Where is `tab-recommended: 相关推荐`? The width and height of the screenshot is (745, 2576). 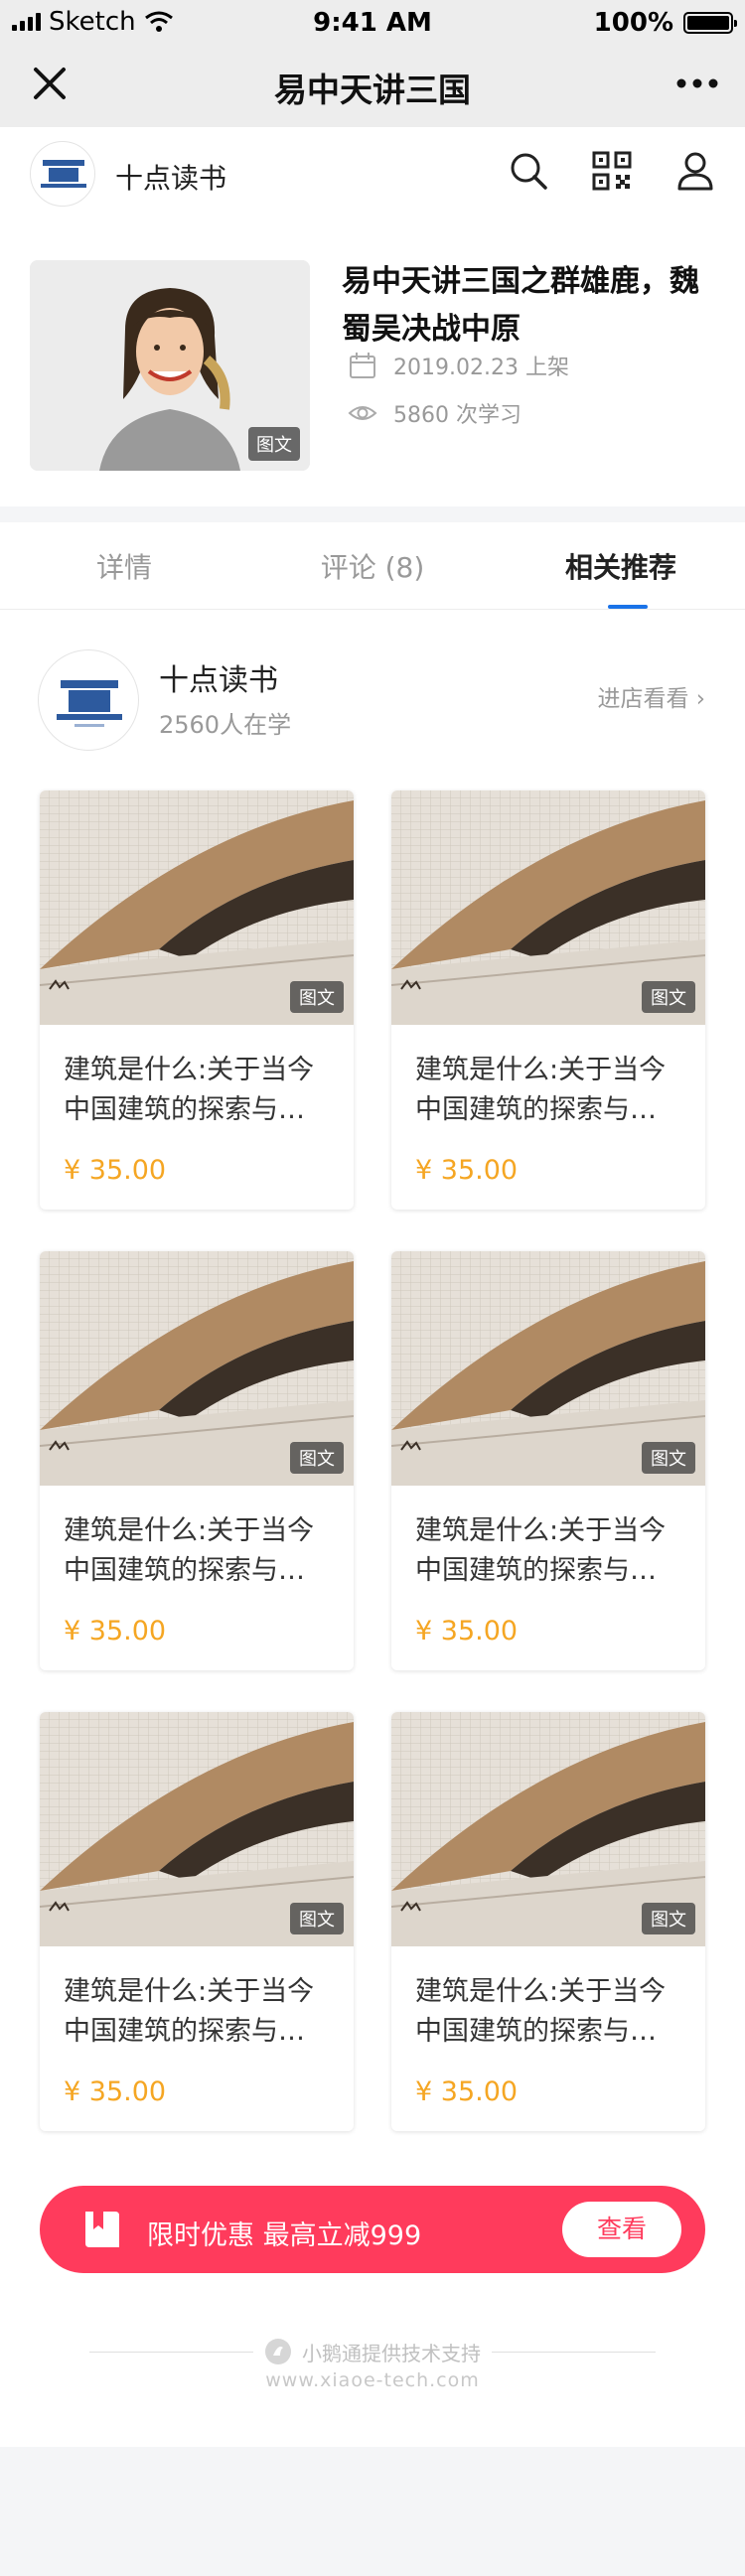 tab-recommended: 相关推荐 is located at coordinates (621, 566).